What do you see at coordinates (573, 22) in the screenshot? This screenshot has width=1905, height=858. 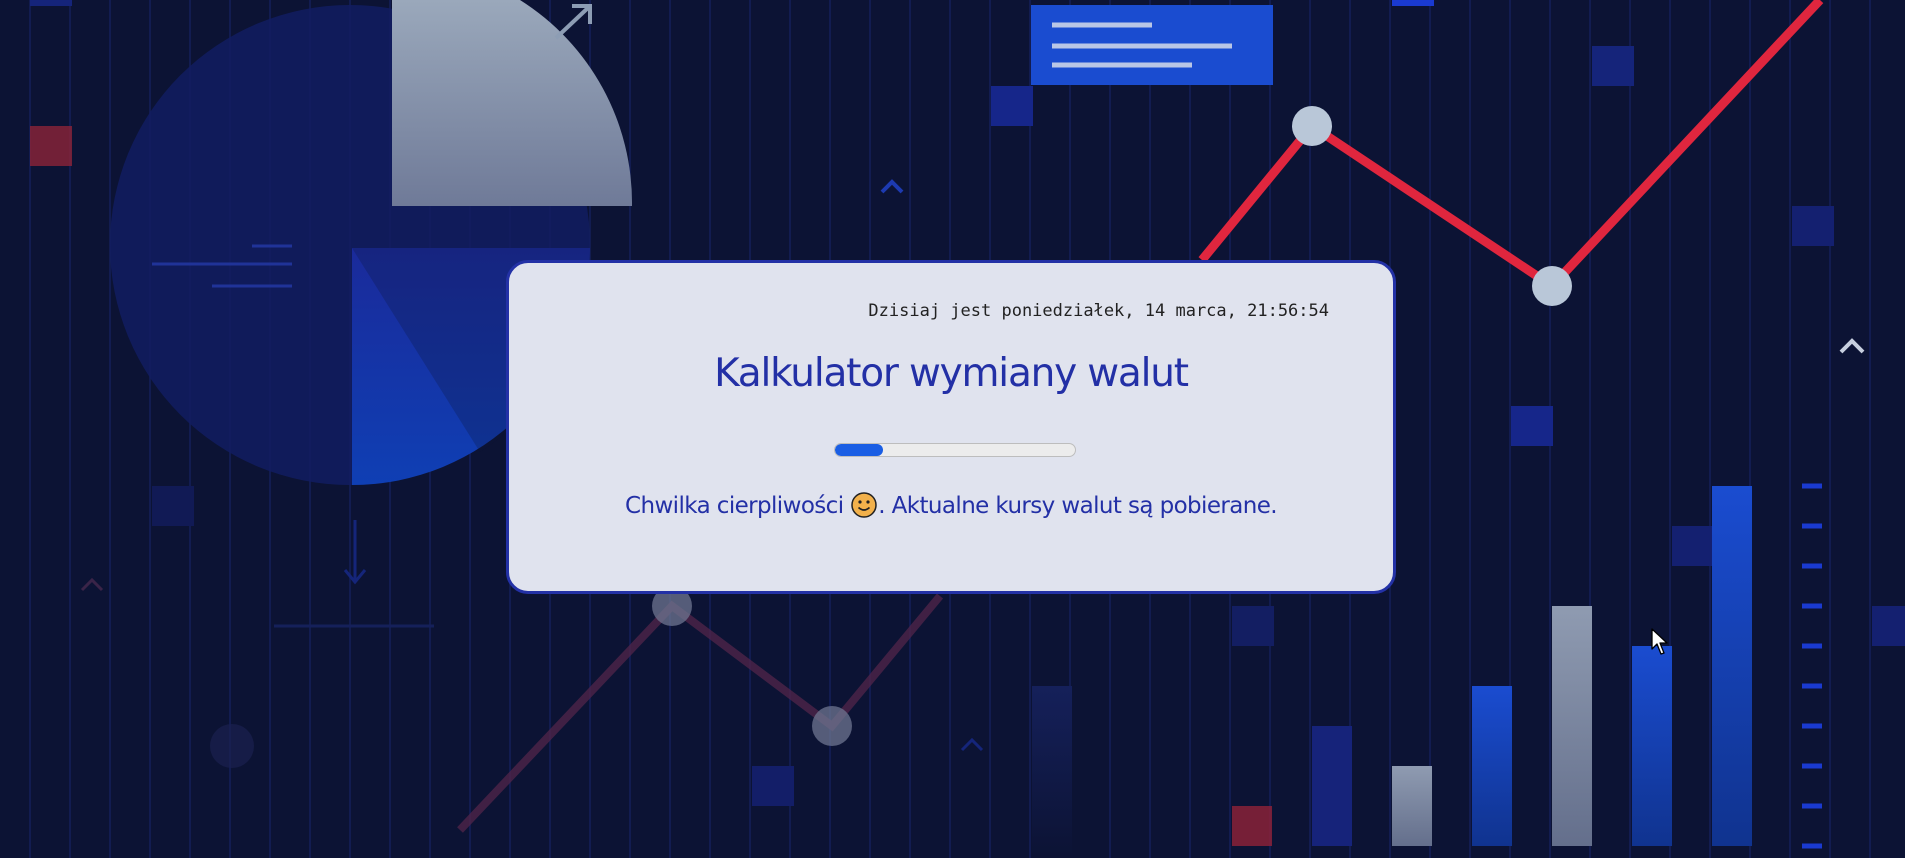 I see `arrow-up-right-icon` at bounding box center [573, 22].